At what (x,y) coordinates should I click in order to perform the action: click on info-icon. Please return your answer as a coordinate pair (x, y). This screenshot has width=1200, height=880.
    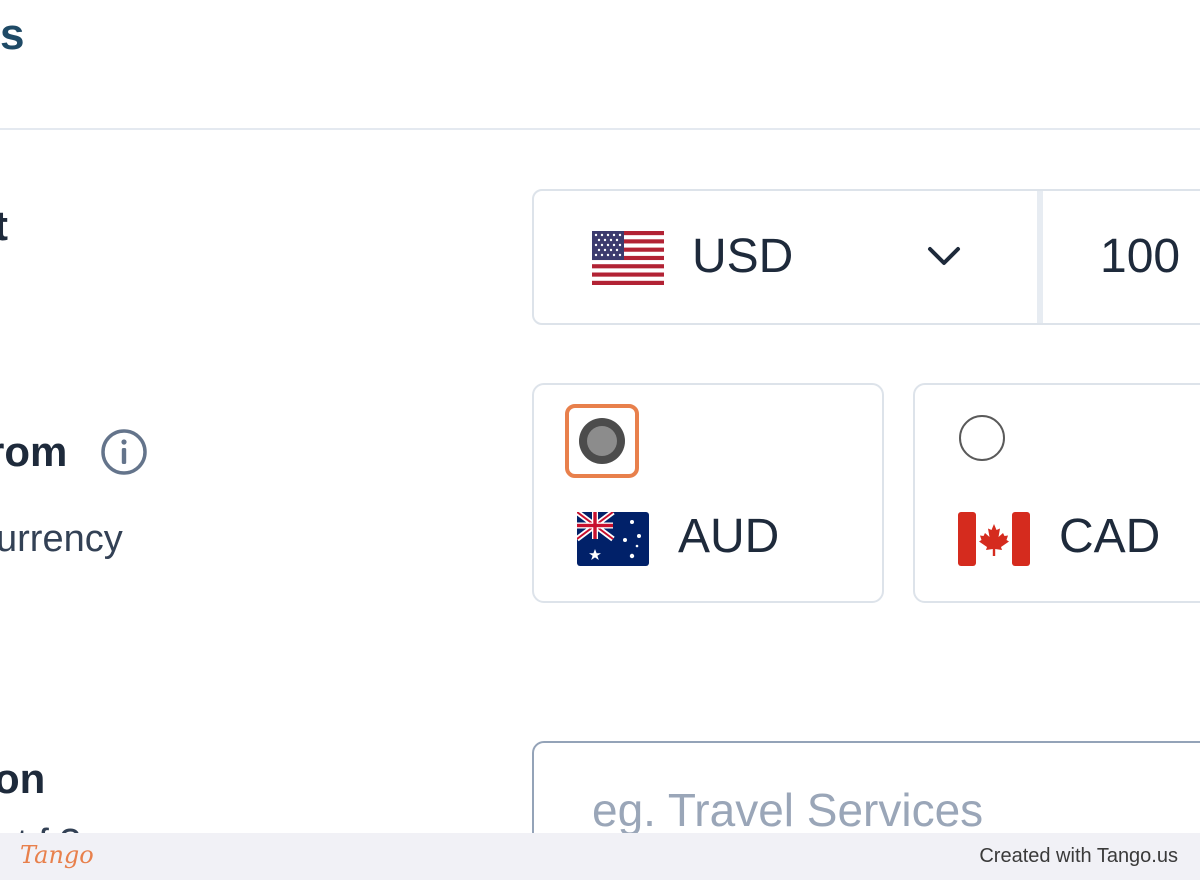
    Looking at the image, I should click on (124, 452).